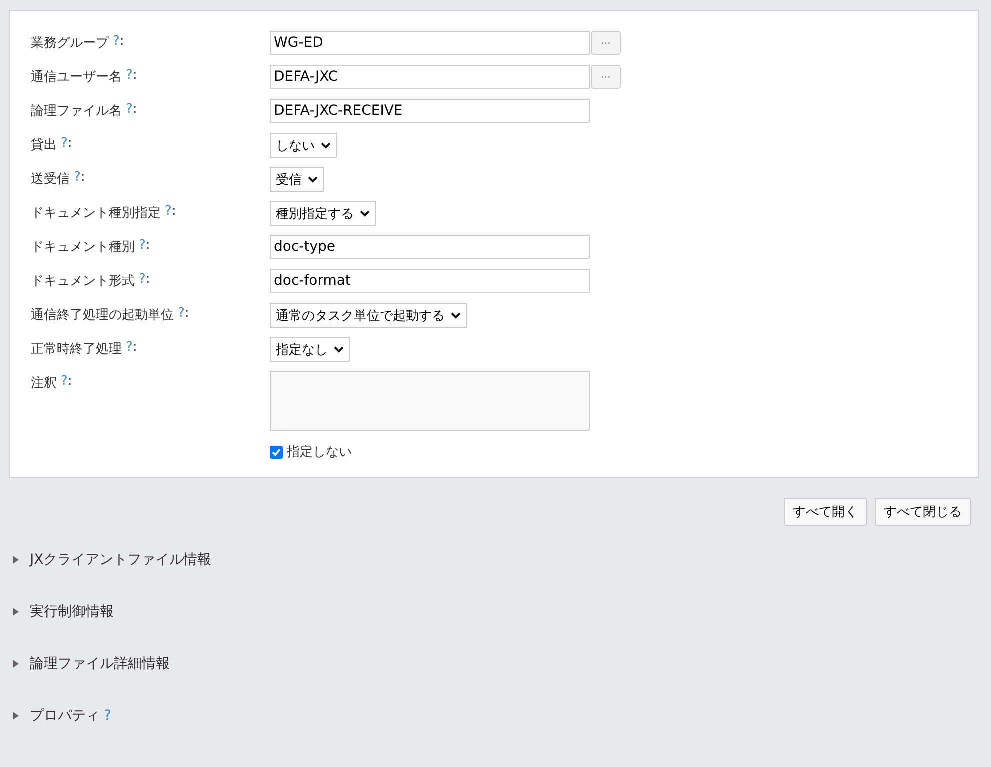 The image size is (991, 767). Describe the element at coordinates (44, 146) in the screenshot. I see `field-label: 貸出` at that location.